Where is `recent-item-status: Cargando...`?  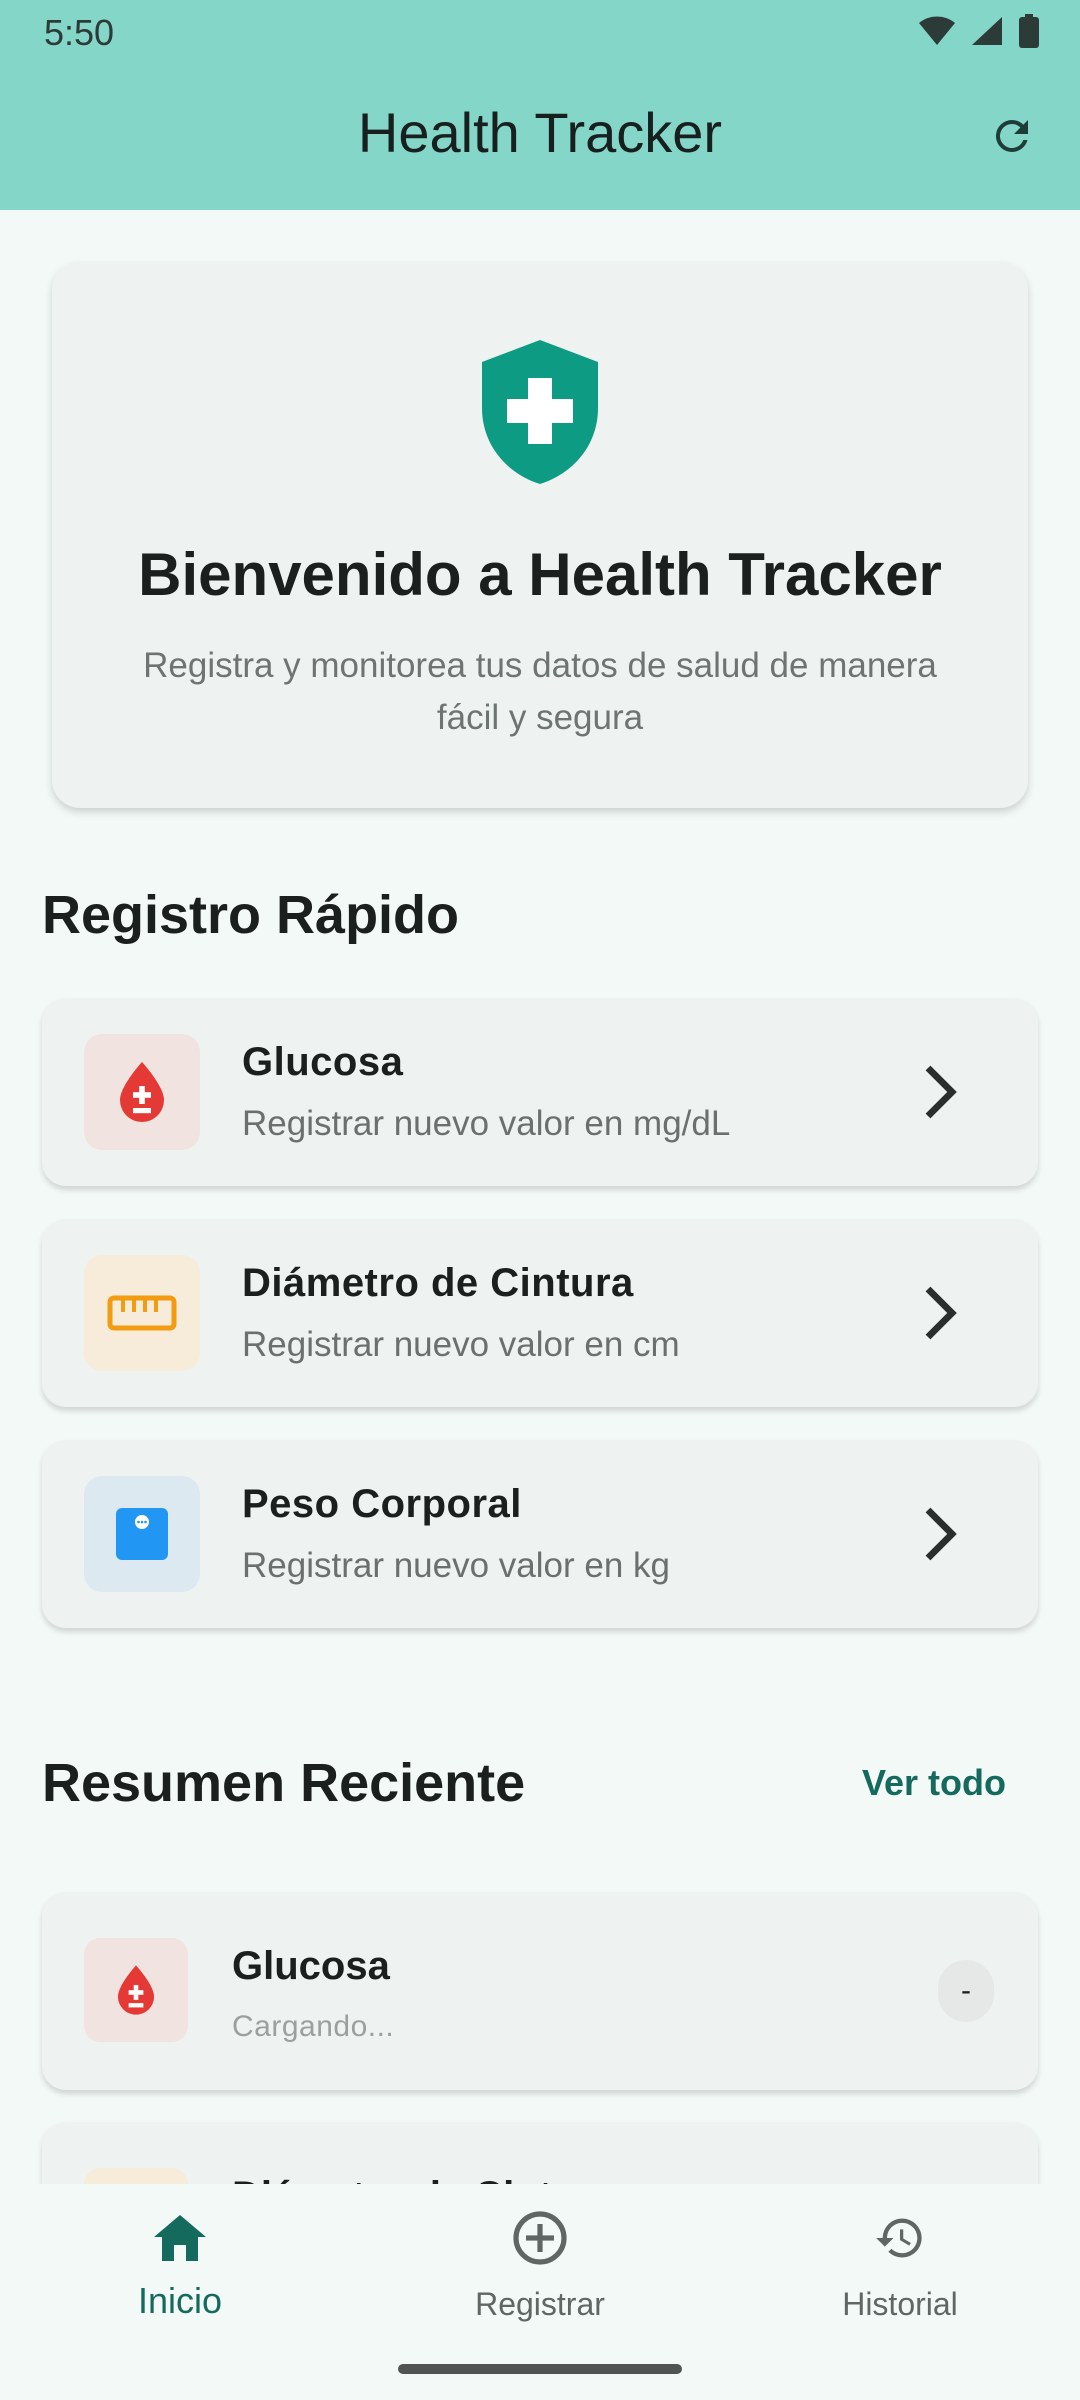
recent-item-status: Cargando... is located at coordinates (313, 2026).